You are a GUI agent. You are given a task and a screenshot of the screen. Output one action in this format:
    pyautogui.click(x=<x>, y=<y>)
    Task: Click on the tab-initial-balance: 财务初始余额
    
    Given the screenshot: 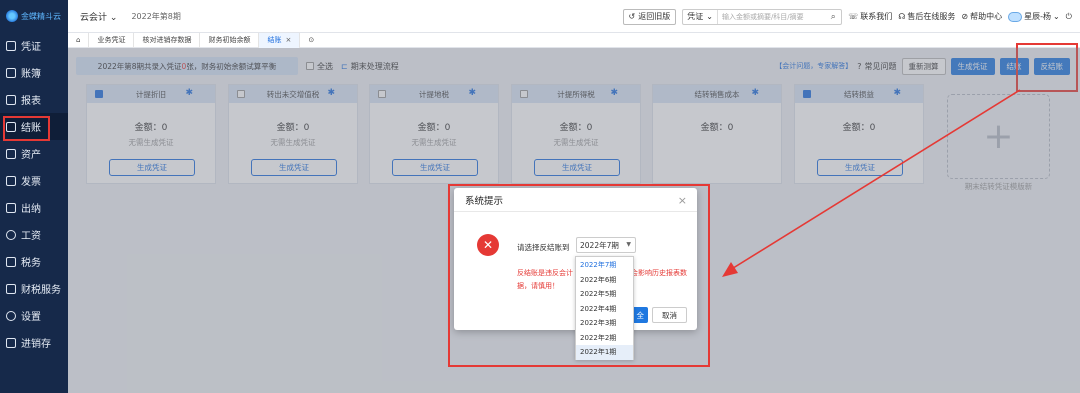 What is the action you would take?
    pyautogui.click(x=230, y=40)
    